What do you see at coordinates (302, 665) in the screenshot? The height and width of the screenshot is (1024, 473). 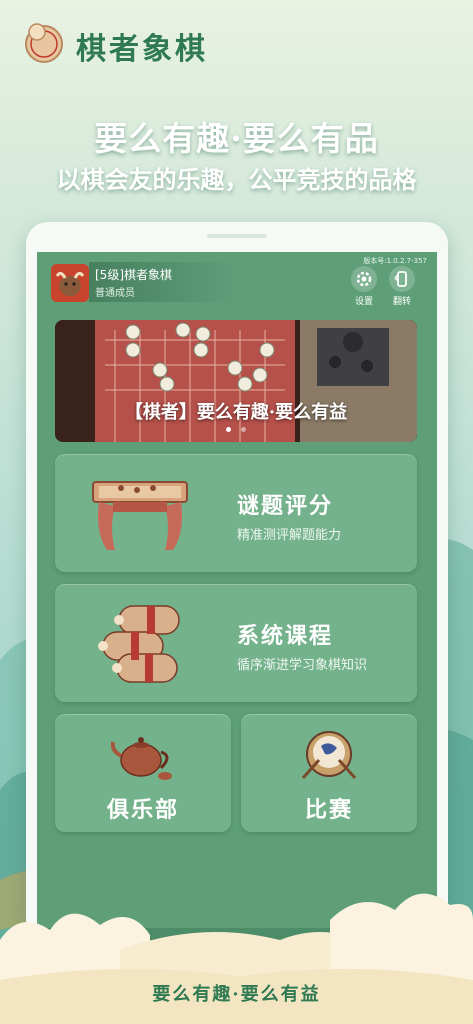 I see `course-card-subtitle: 循序渐进学习象棋知识` at bounding box center [302, 665].